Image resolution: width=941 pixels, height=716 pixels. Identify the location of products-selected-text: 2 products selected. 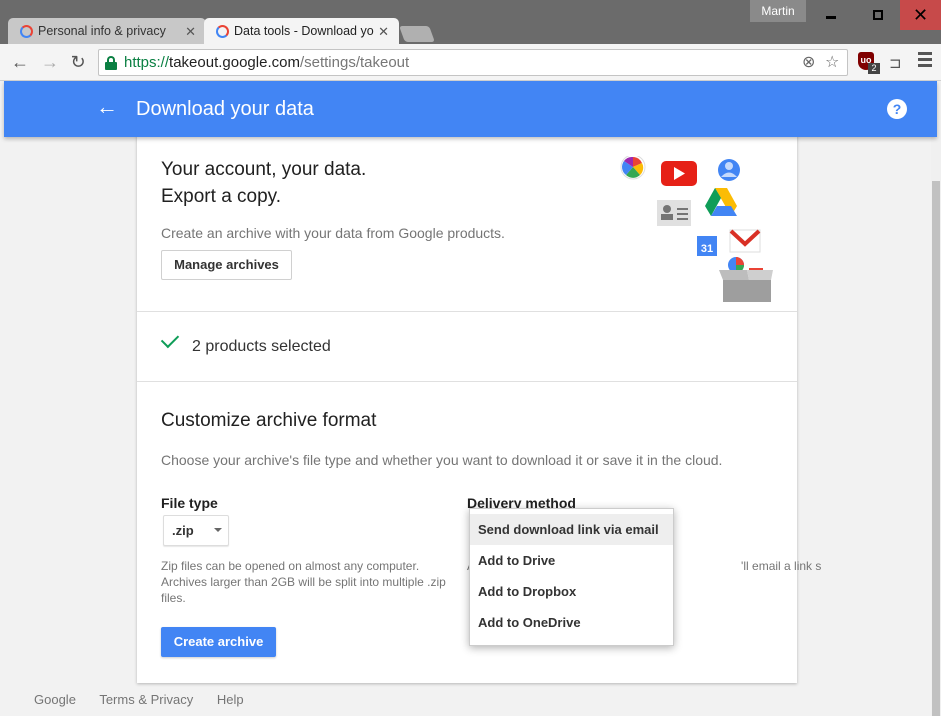
(261, 346).